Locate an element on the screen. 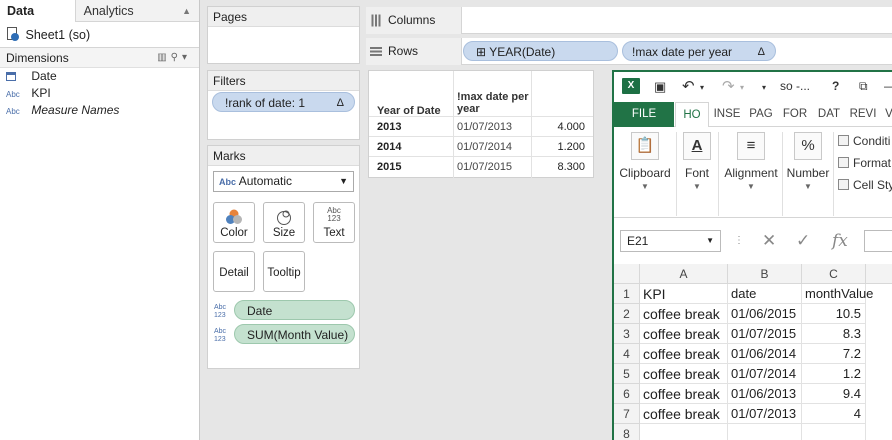 This screenshot has height=440, width=892. cell-b5: 01/07/2014 is located at coordinates (765, 374).